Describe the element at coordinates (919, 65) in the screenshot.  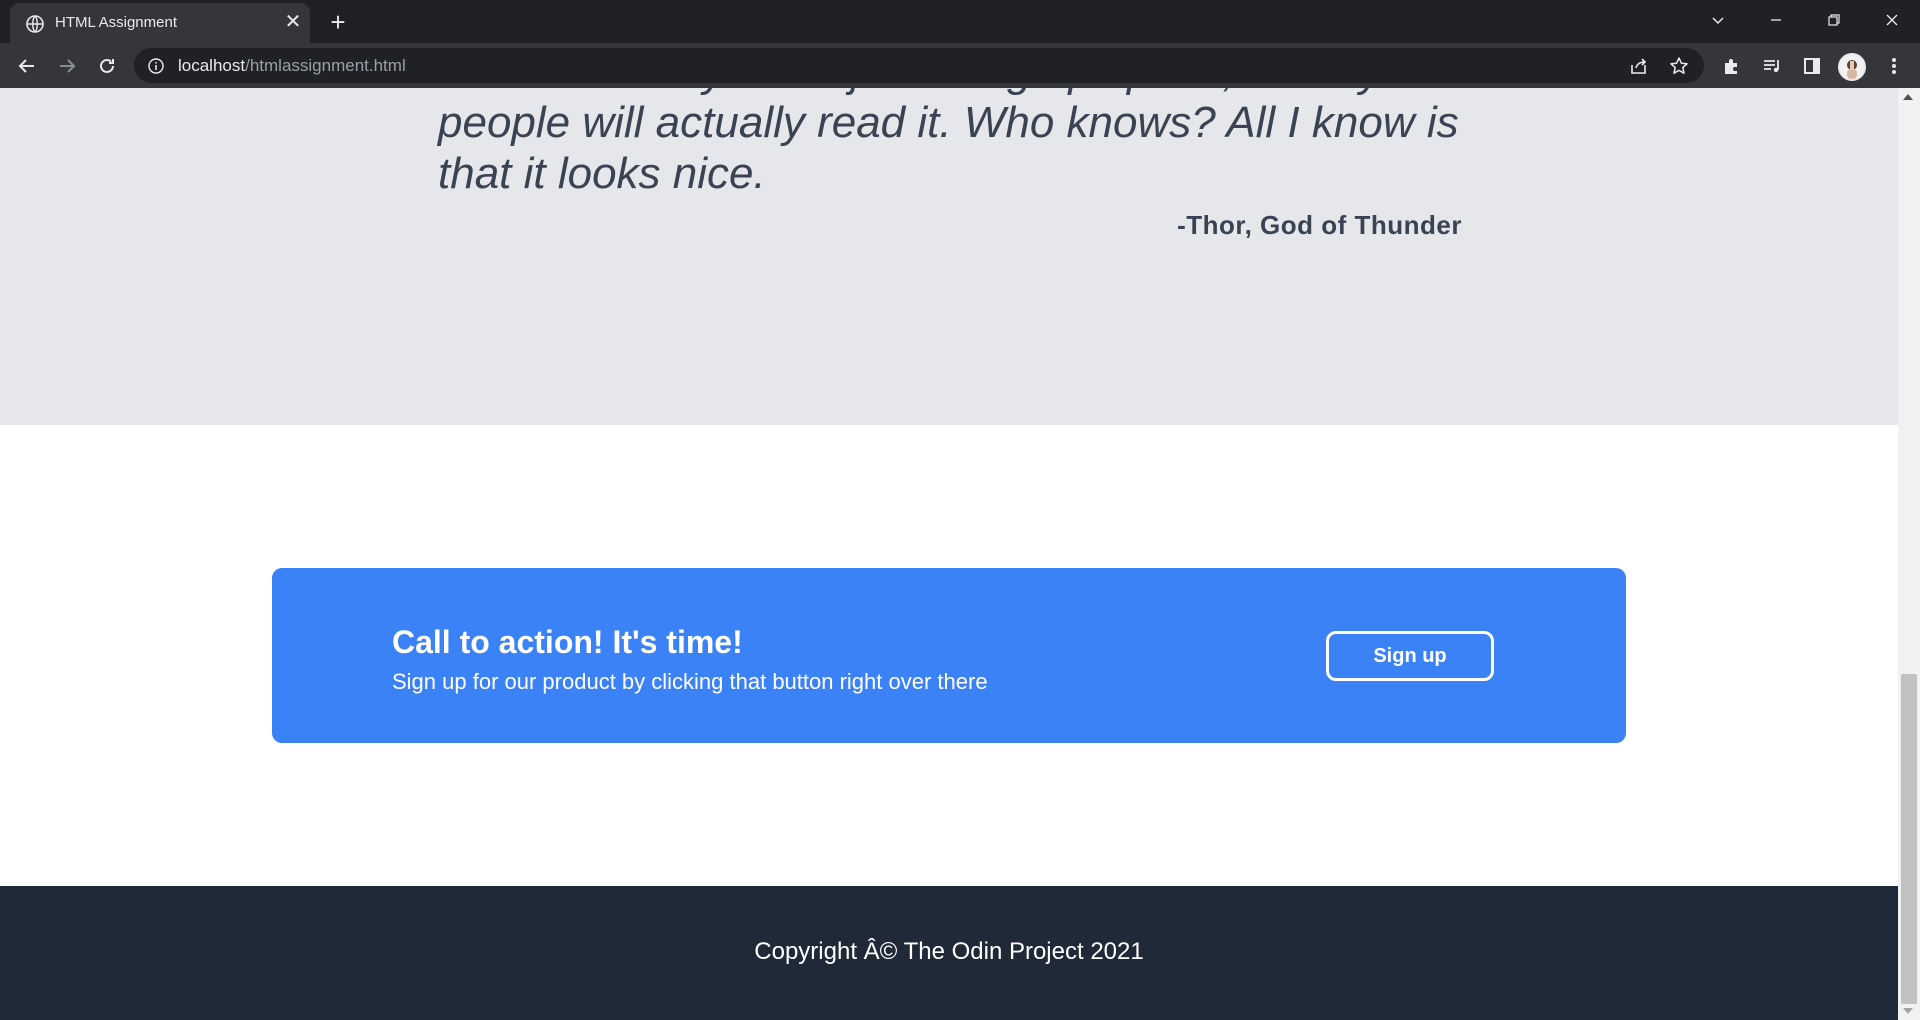
I see `address-bar: localhost/htmlassignment.html` at that location.